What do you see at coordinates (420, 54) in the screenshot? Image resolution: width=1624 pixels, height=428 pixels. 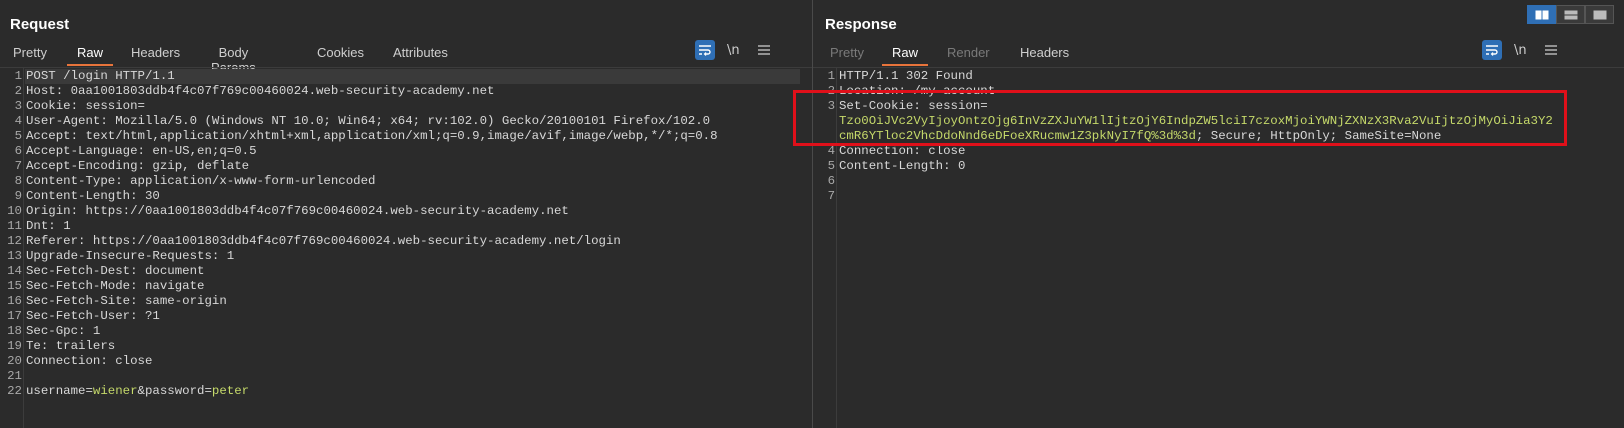 I see `tab-attributes: Attributes` at bounding box center [420, 54].